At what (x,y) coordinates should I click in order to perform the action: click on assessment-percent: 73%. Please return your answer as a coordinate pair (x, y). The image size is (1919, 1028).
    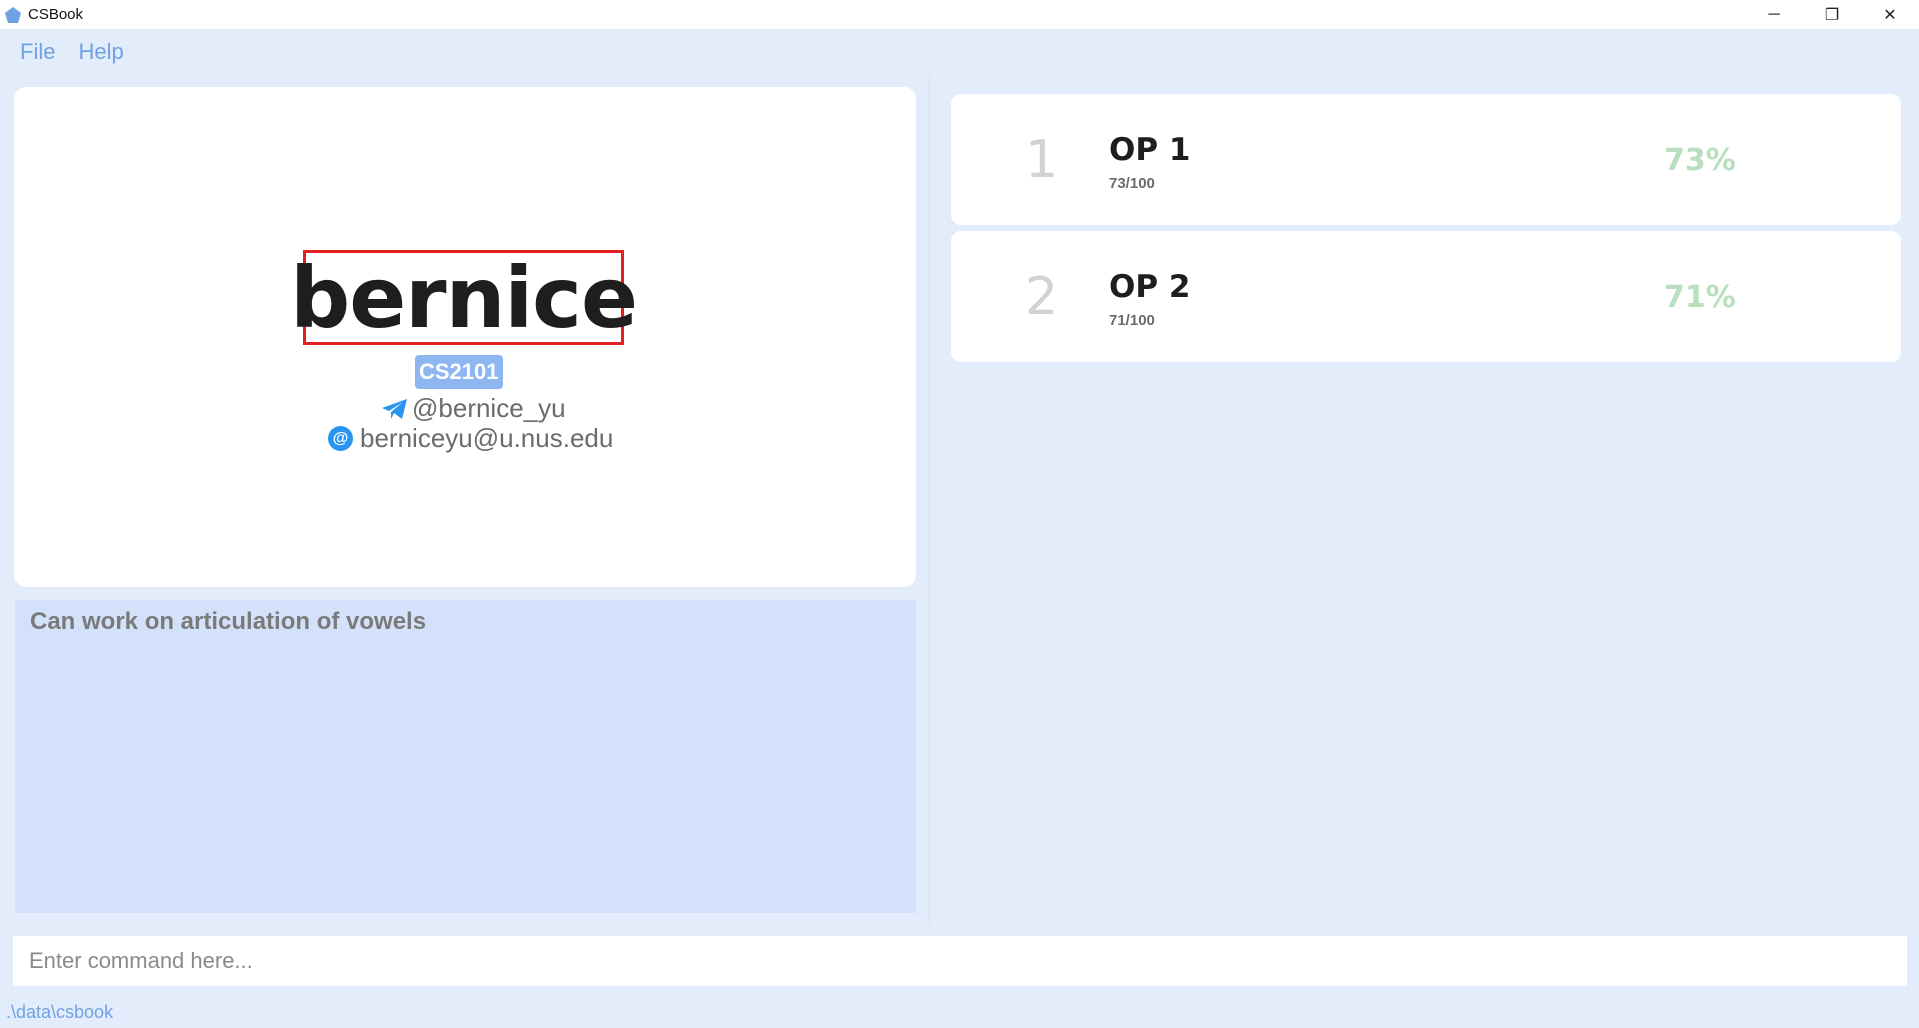
    Looking at the image, I should click on (1700, 160).